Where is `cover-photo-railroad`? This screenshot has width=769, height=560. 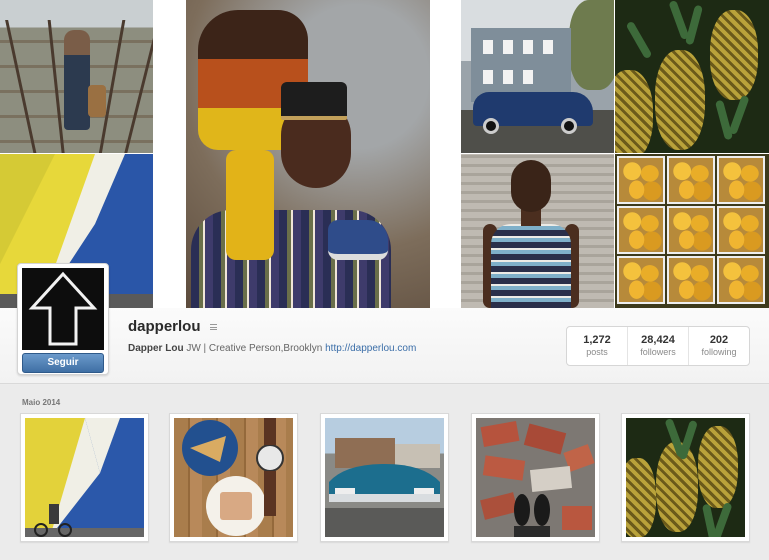 cover-photo-railroad is located at coordinates (76, 76).